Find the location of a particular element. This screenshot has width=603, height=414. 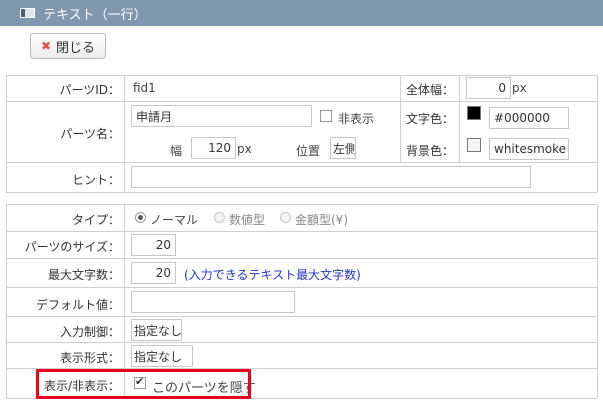

hint-label: ヒント： is located at coordinates (95, 180).